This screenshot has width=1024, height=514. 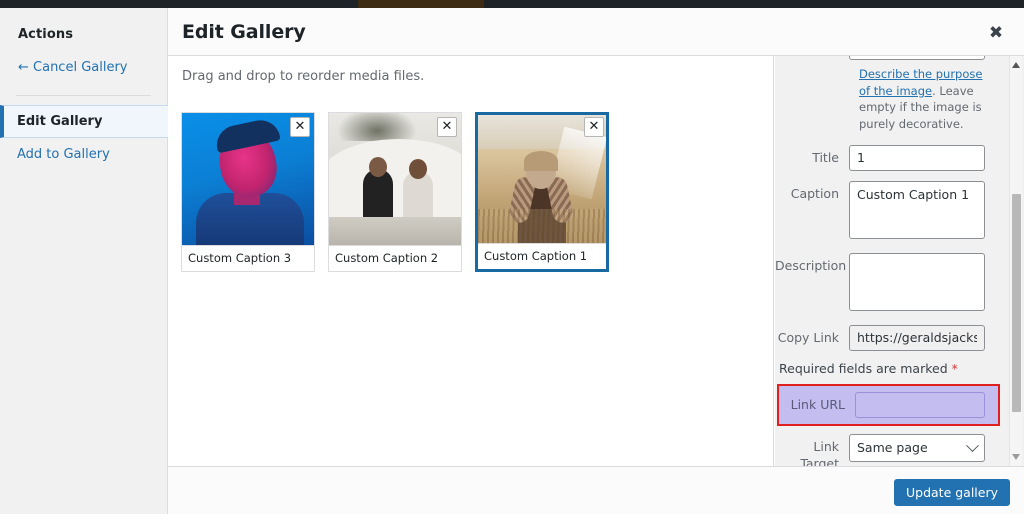 I want to click on details-scrollbar, so click(x=1015, y=261).